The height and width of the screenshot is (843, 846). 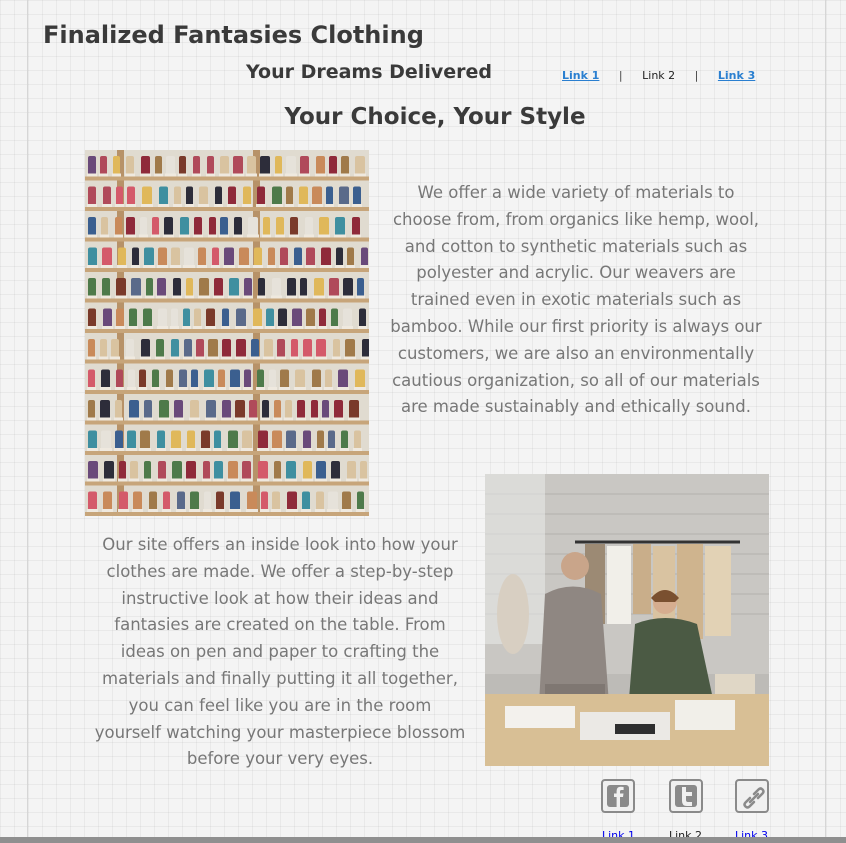 What do you see at coordinates (618, 796) in the screenshot?
I see `facebook-icon` at bounding box center [618, 796].